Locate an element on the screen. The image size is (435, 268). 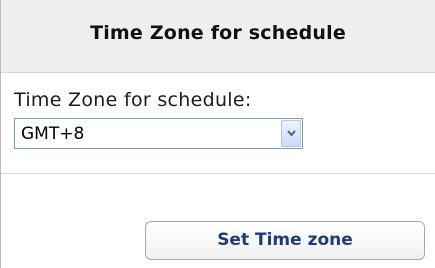
chevron-down-icon is located at coordinates (291, 133).